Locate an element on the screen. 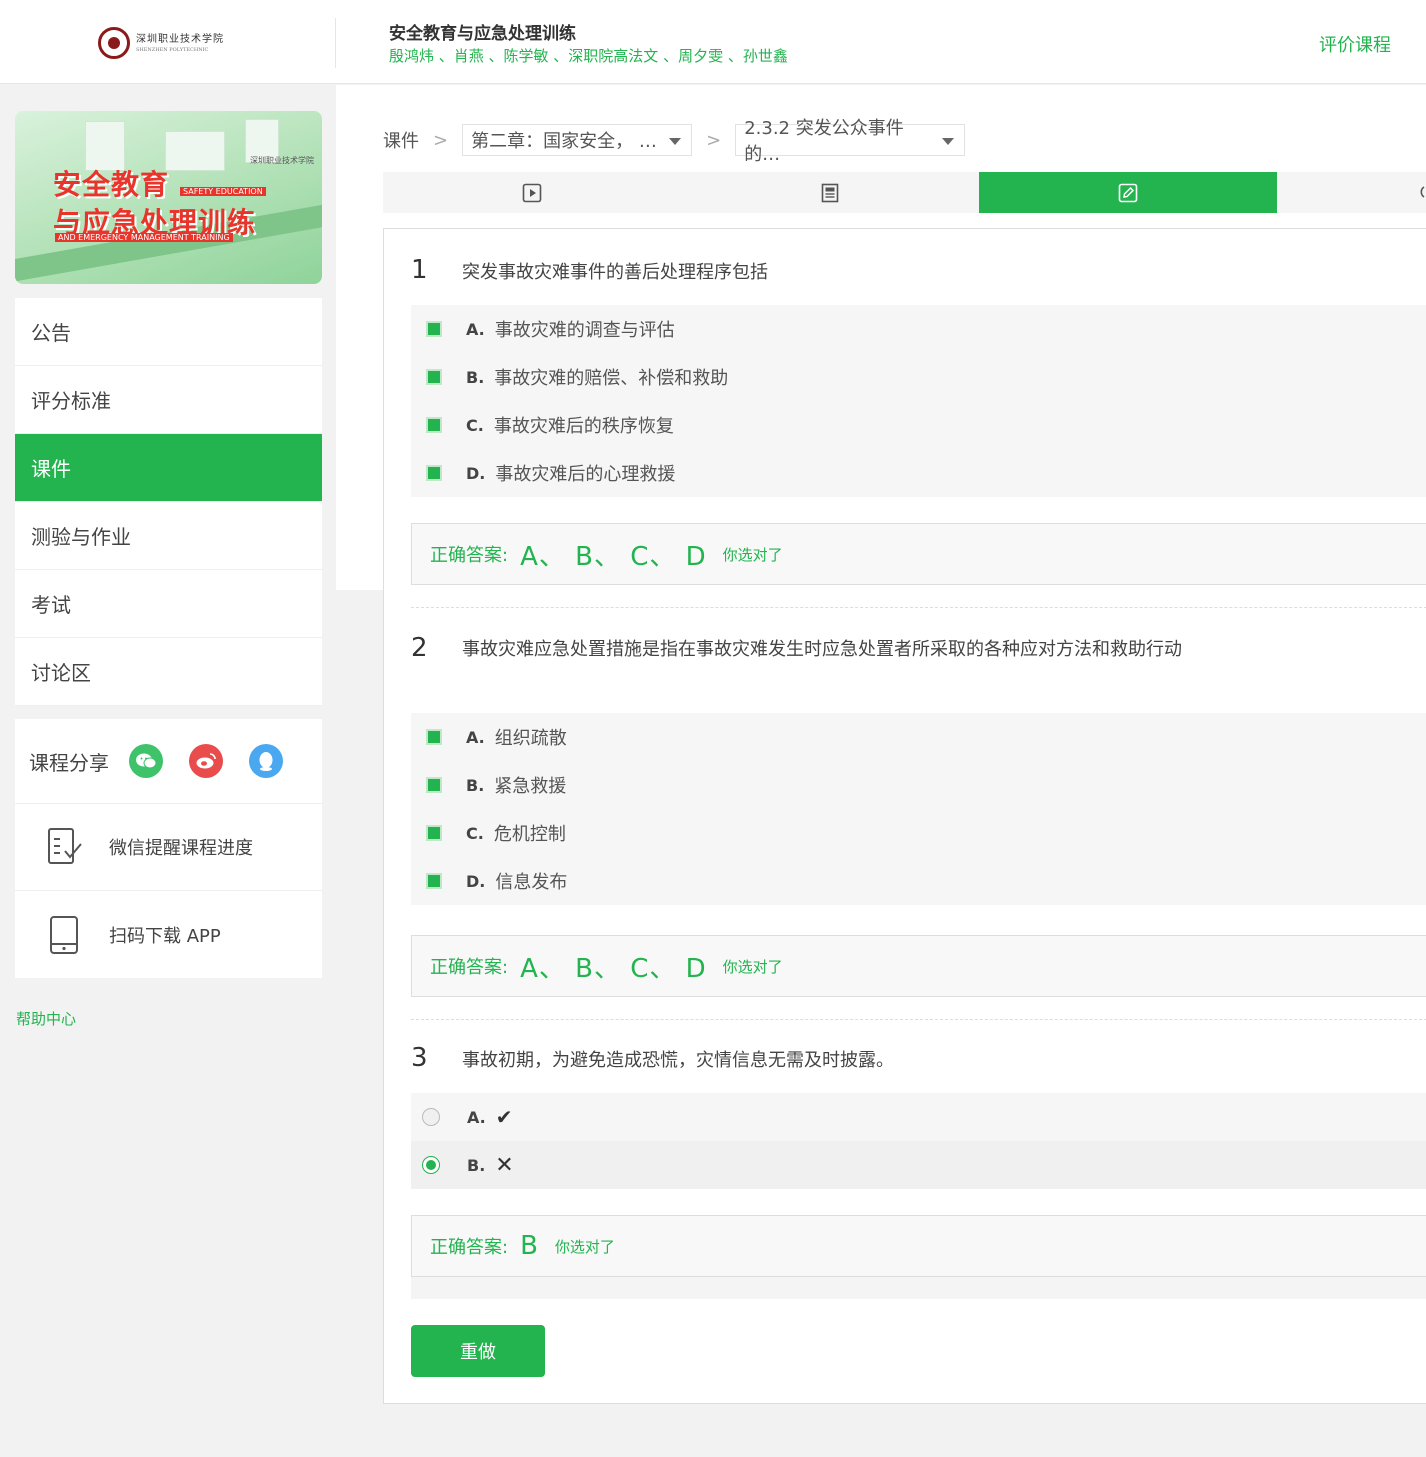  content-tabs is located at coordinates (904, 192).